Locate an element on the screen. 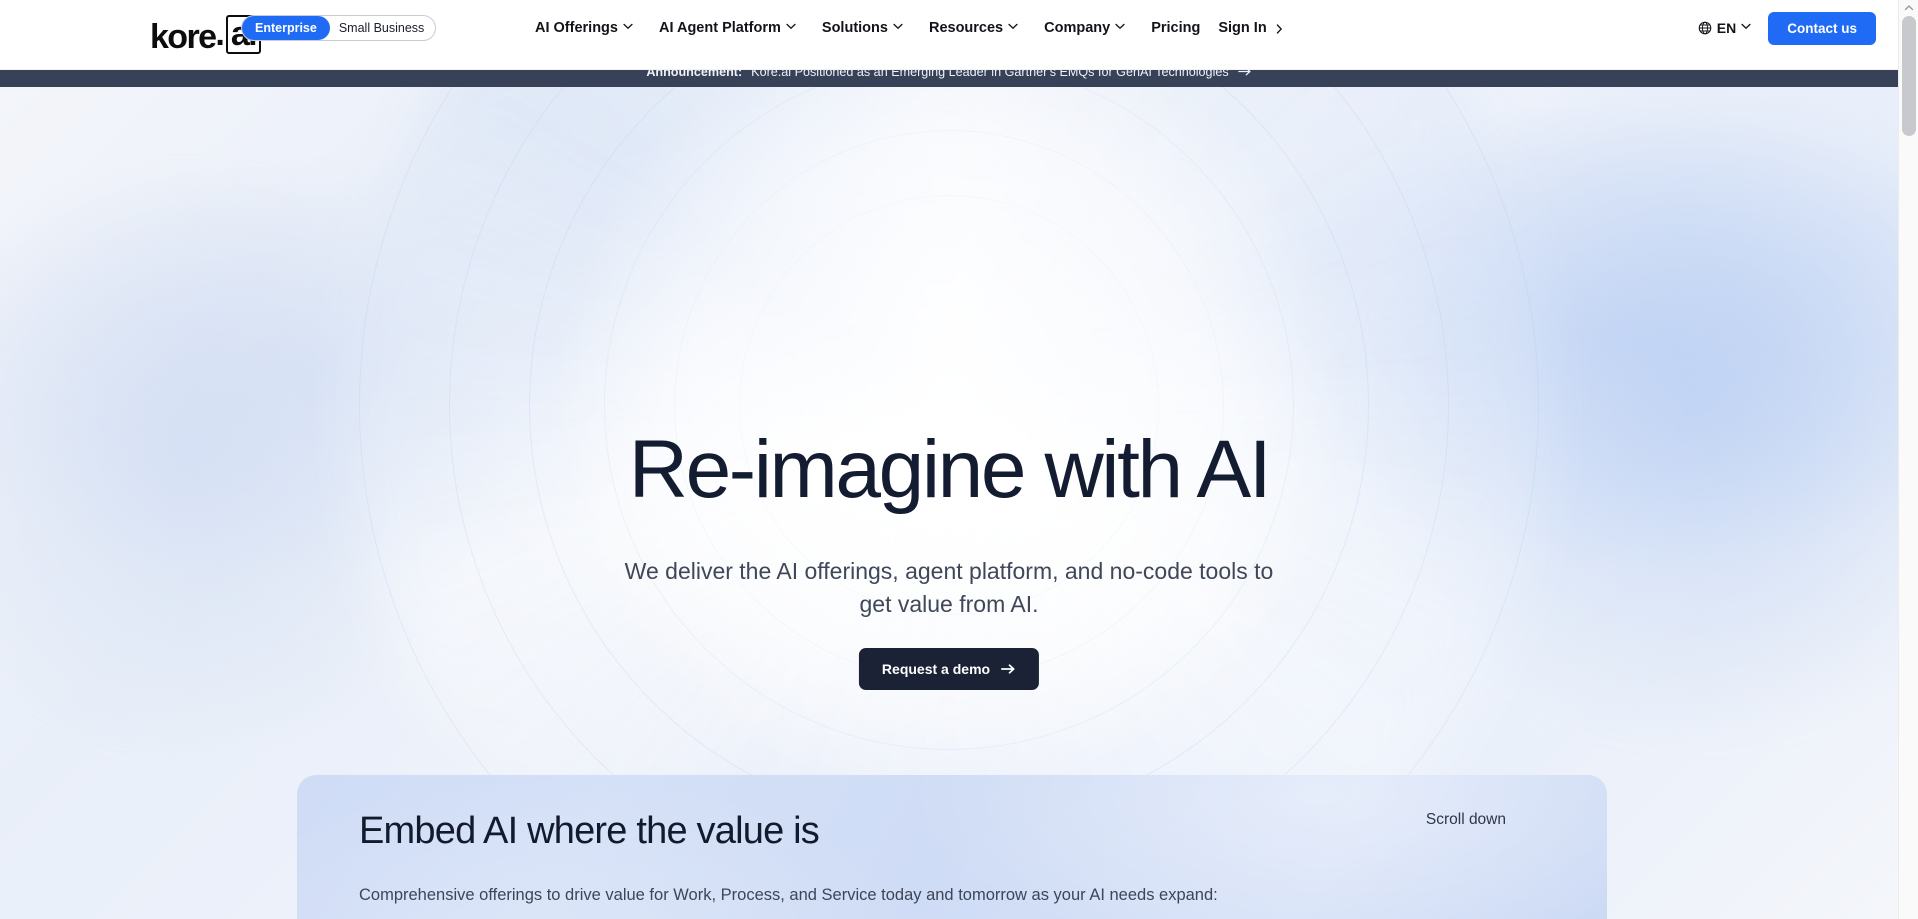 This screenshot has width=1918, height=919. scrollbar-thumb is located at coordinates (1909, 76).